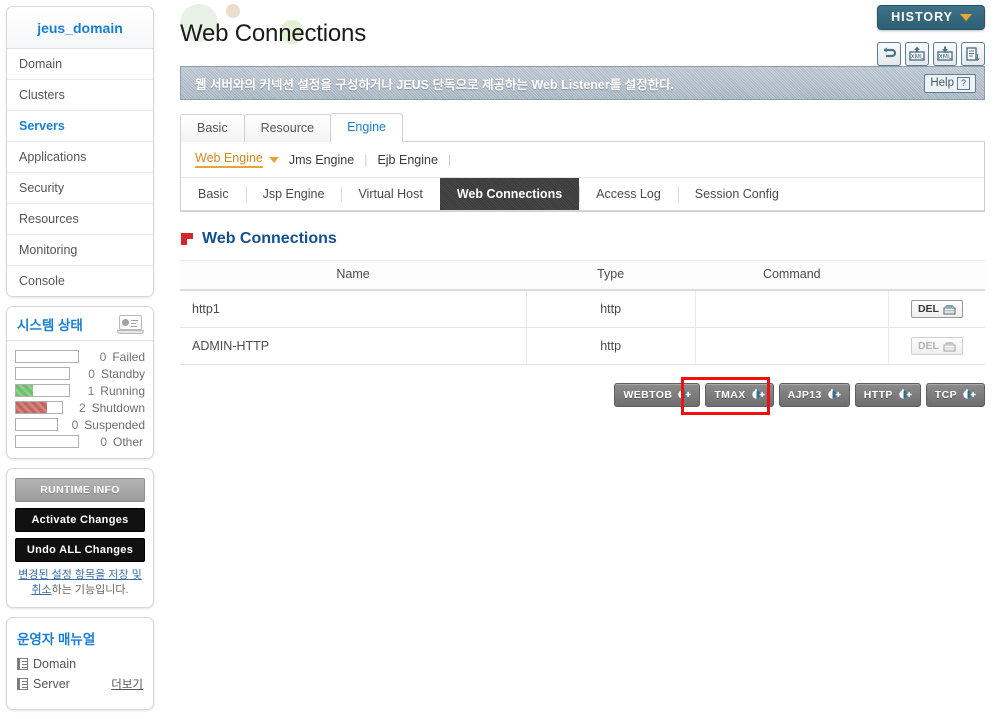 This screenshot has width=995, height=719. Describe the element at coordinates (114, 424) in the screenshot. I see `status-label-suspended: Suspended` at that location.